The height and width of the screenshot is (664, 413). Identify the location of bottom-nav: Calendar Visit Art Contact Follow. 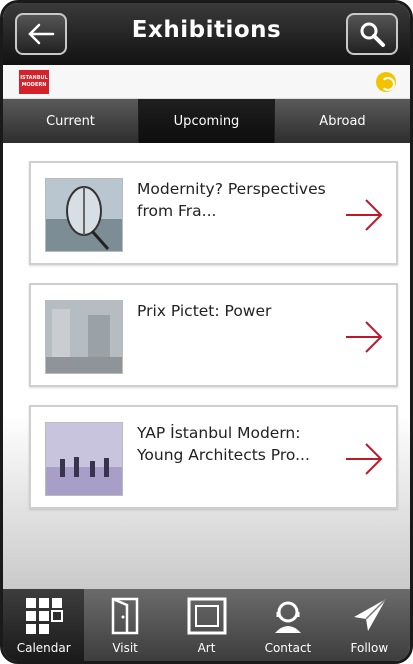
(206, 625).